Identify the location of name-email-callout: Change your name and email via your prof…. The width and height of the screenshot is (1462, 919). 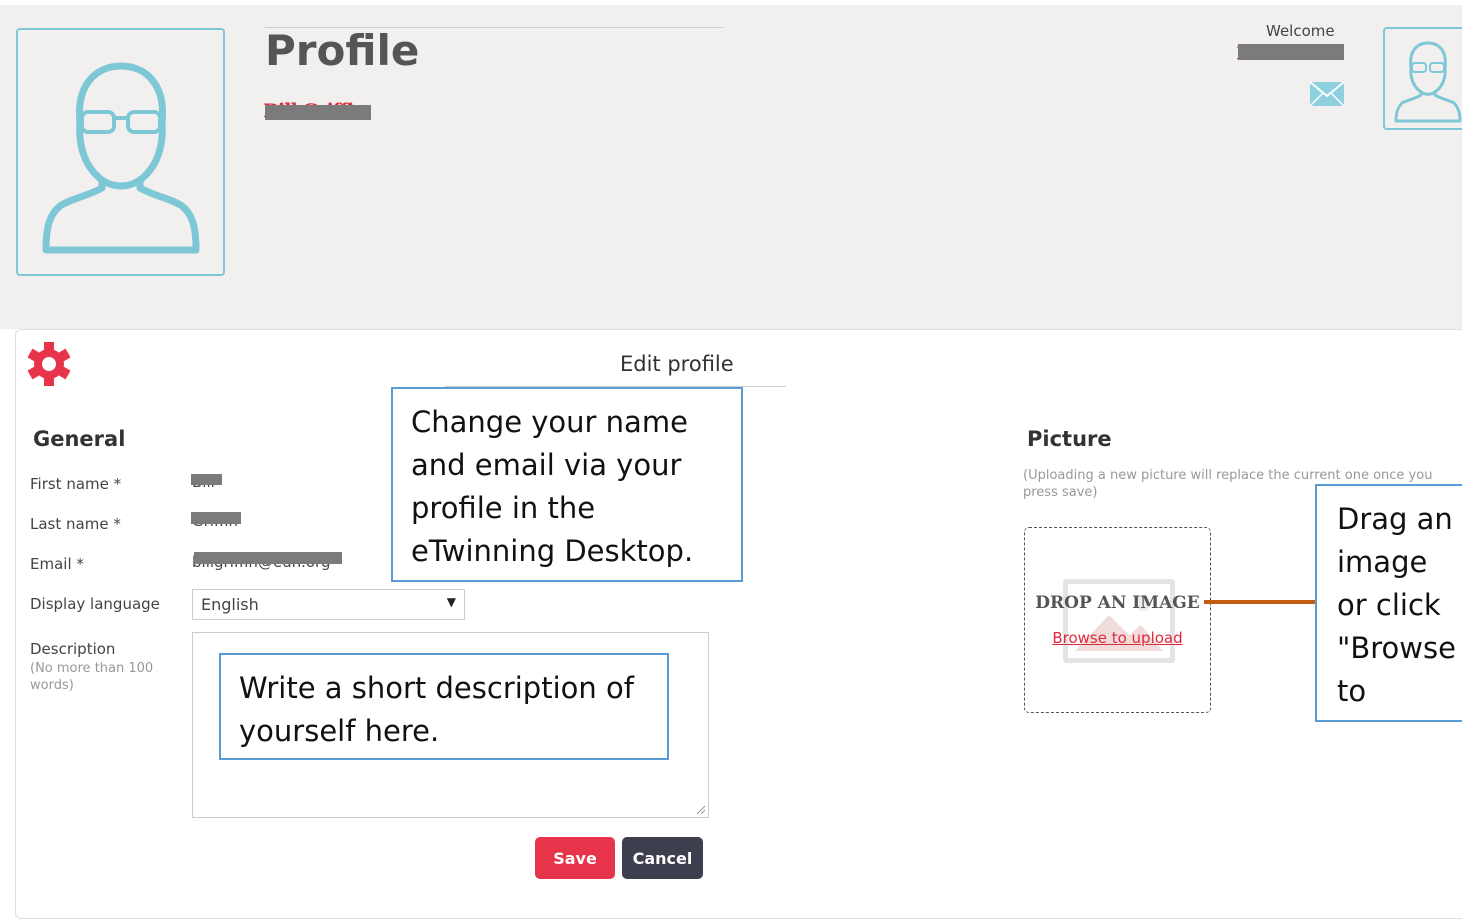
(567, 484).